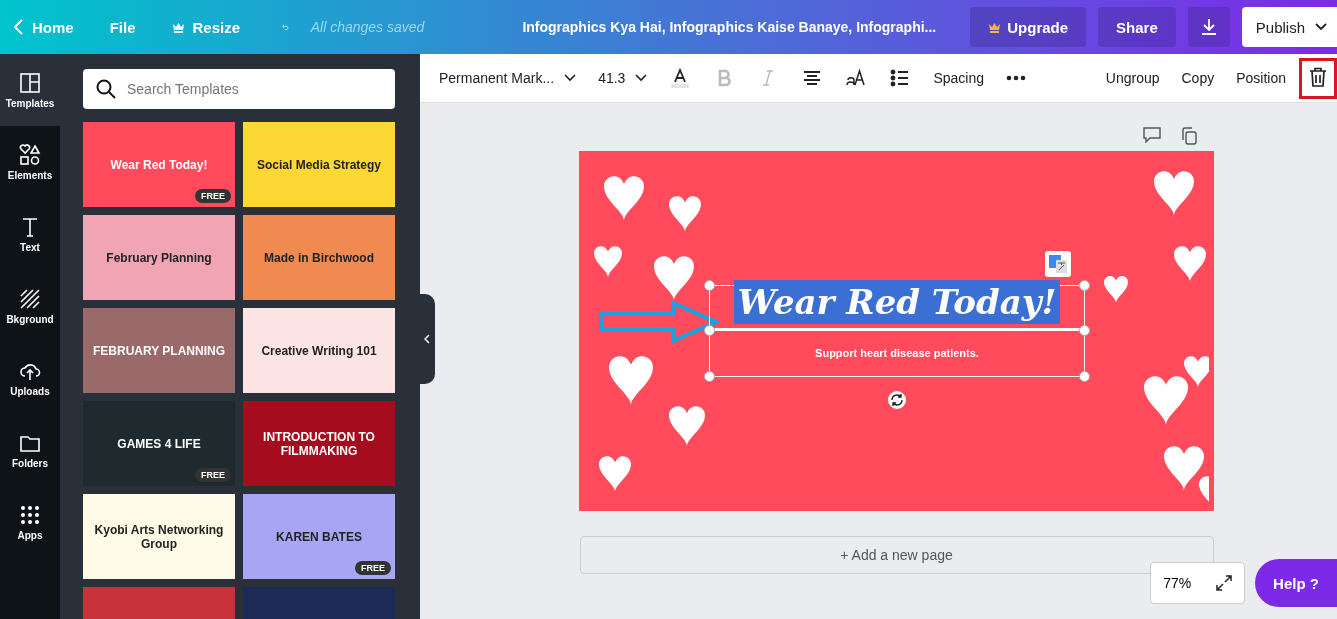  I want to click on template-thumbnail: FEBRUARY PLANNING, so click(159, 350).